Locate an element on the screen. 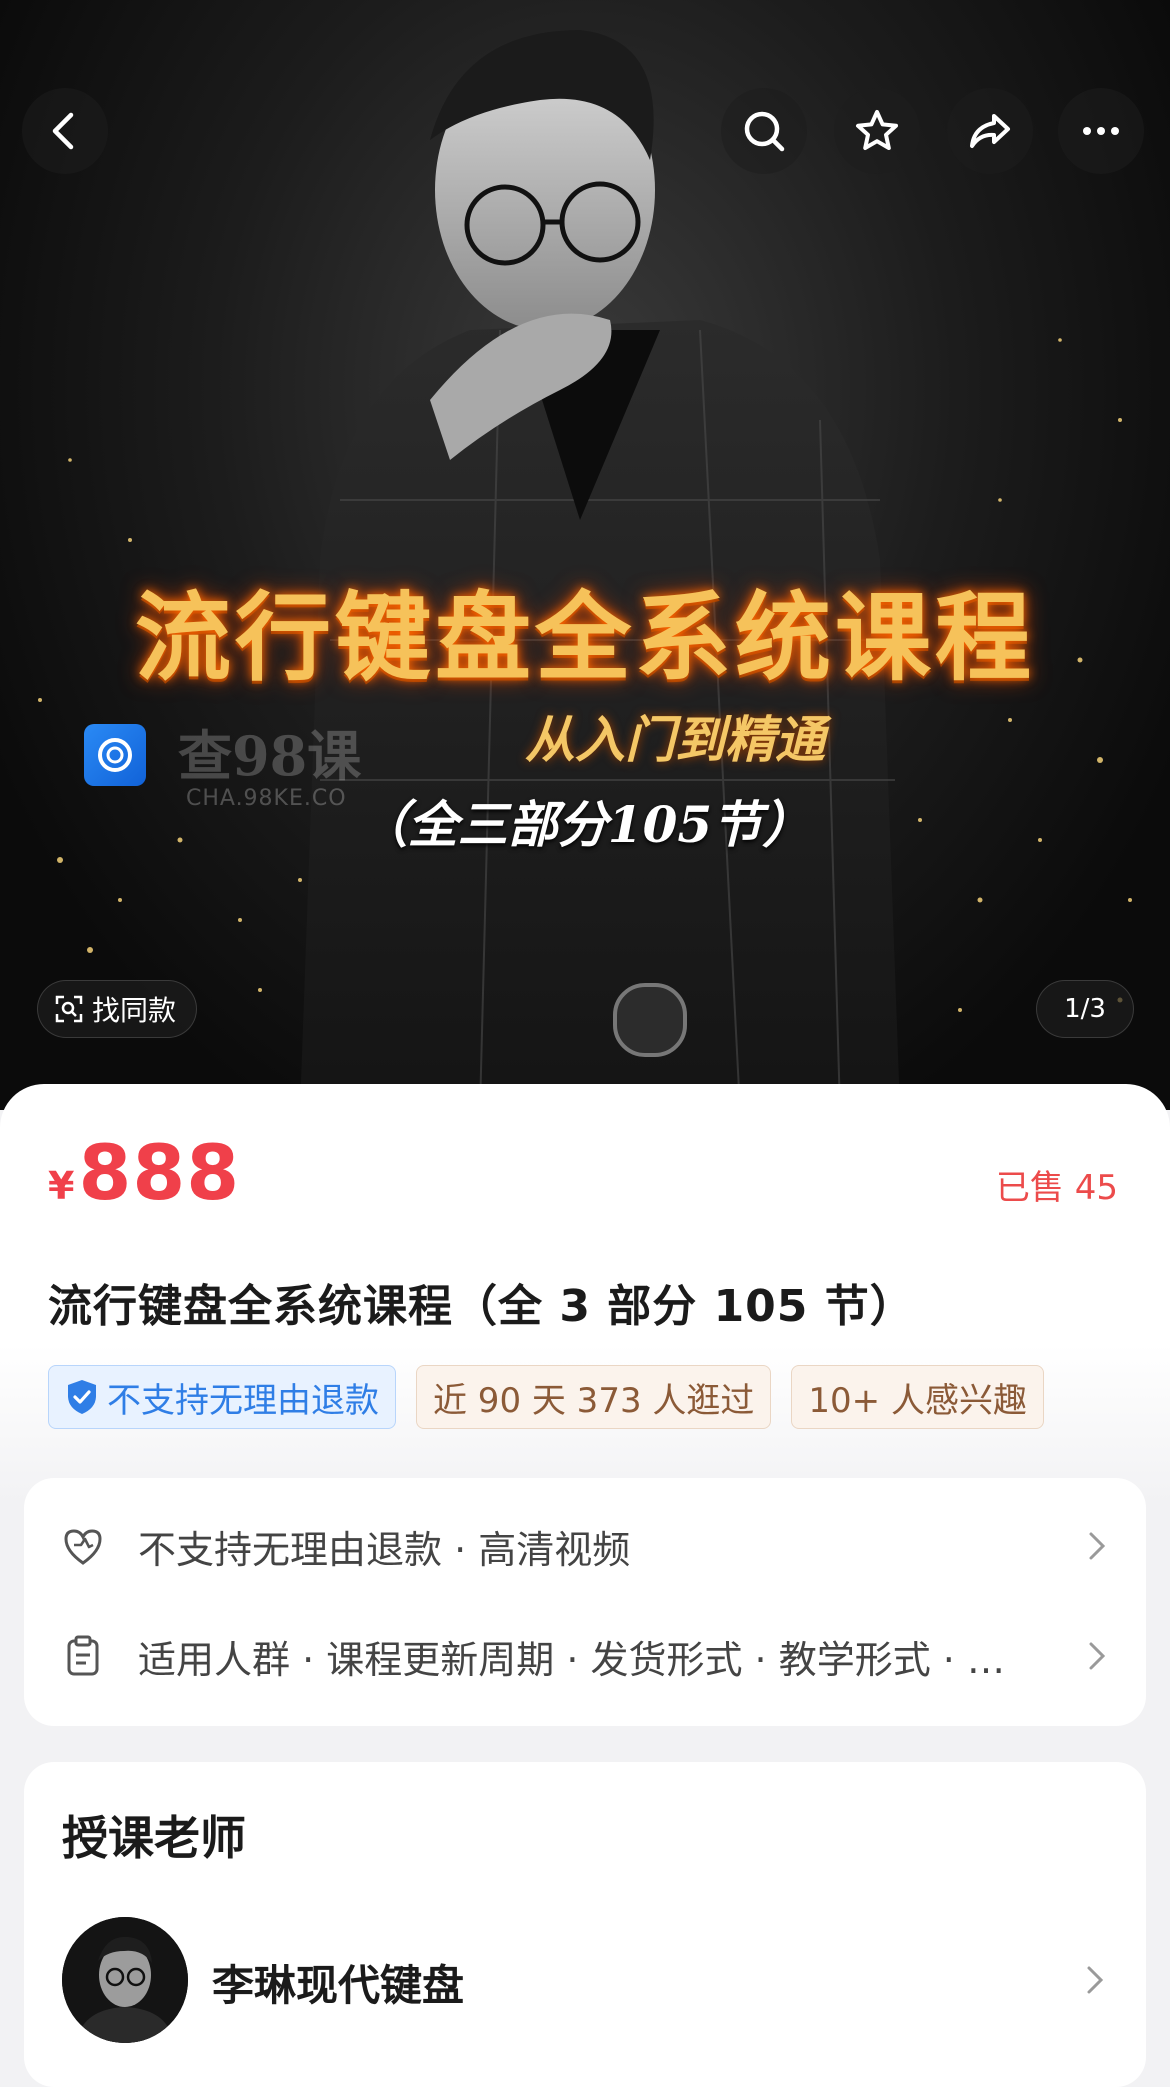 The width and height of the screenshot is (1170, 2087). find-similar-button: 找同款 is located at coordinates (117, 1009).